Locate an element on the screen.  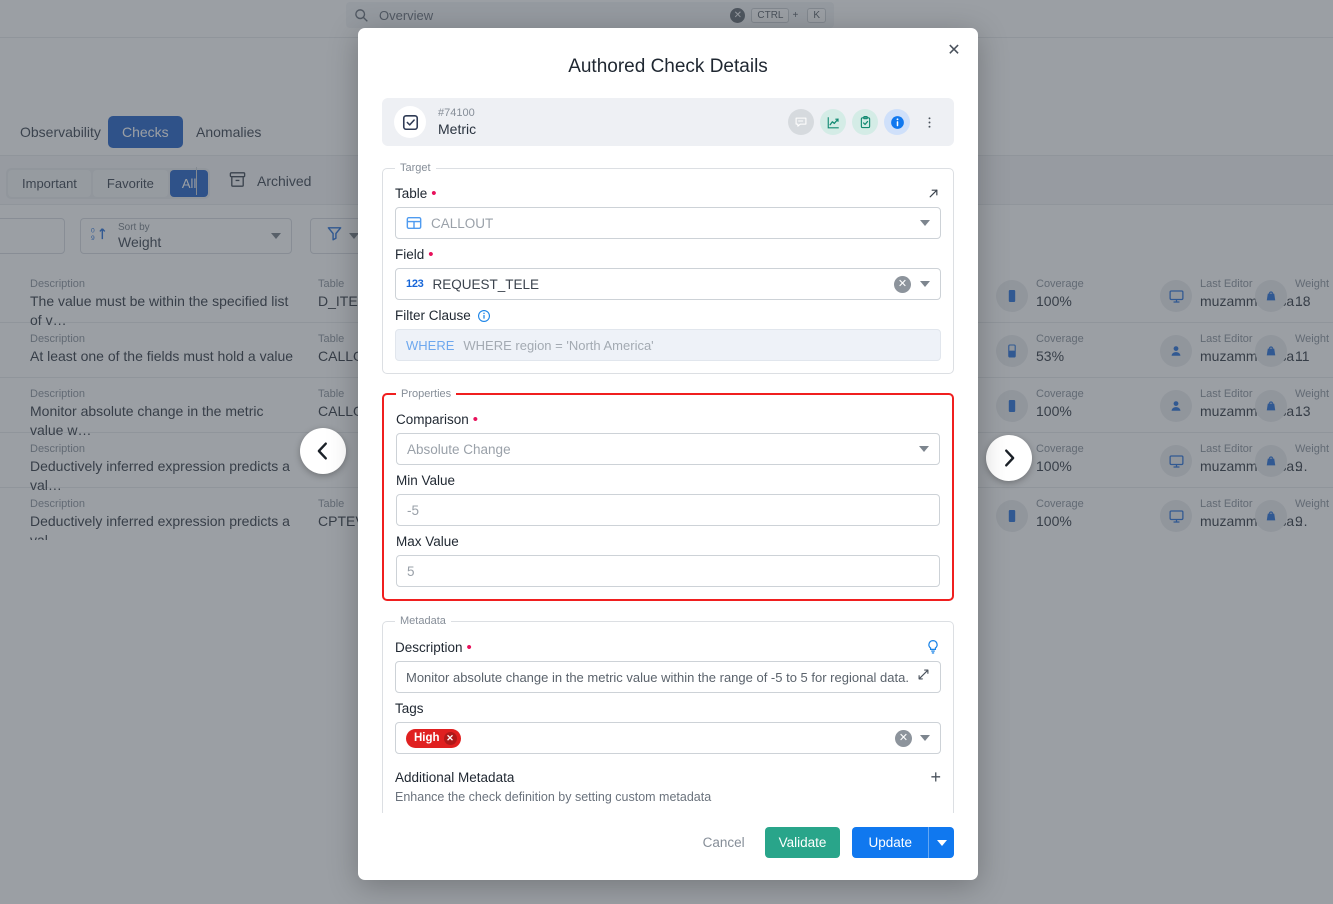
field-field-head: Field • is located at coordinates (668, 254).